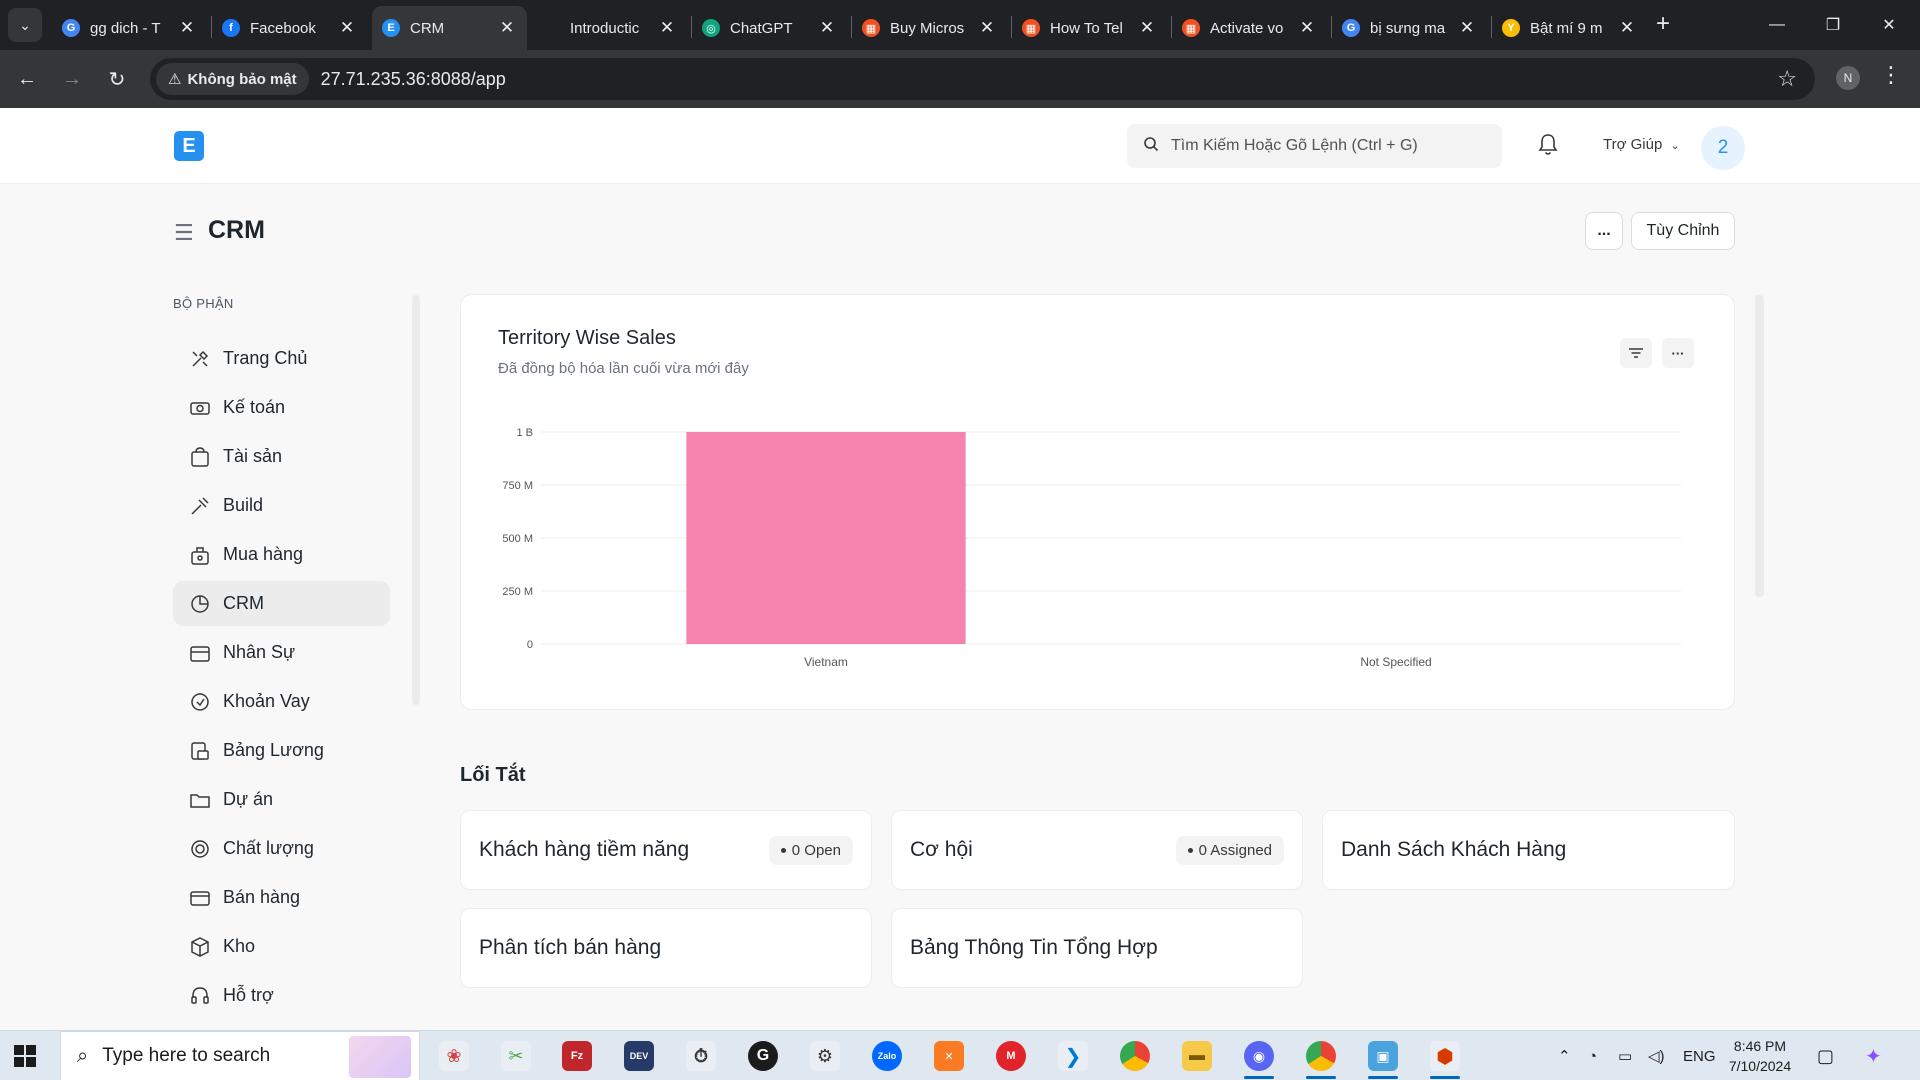 The height and width of the screenshot is (1080, 1920). I want to click on notification-center-icon: ▢, so click(1825, 1055).